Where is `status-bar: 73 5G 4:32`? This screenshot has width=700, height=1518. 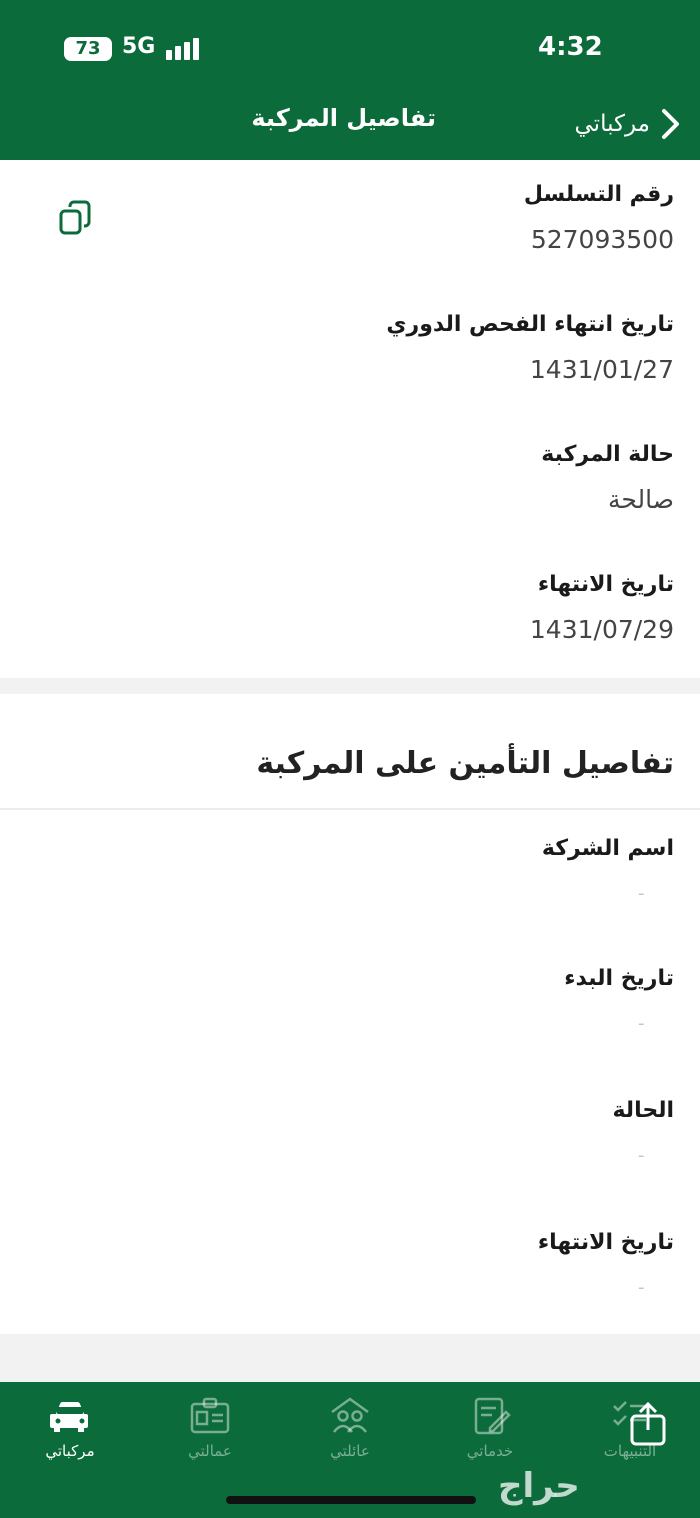
status-bar: 73 5G 4:32 is located at coordinates (350, 45).